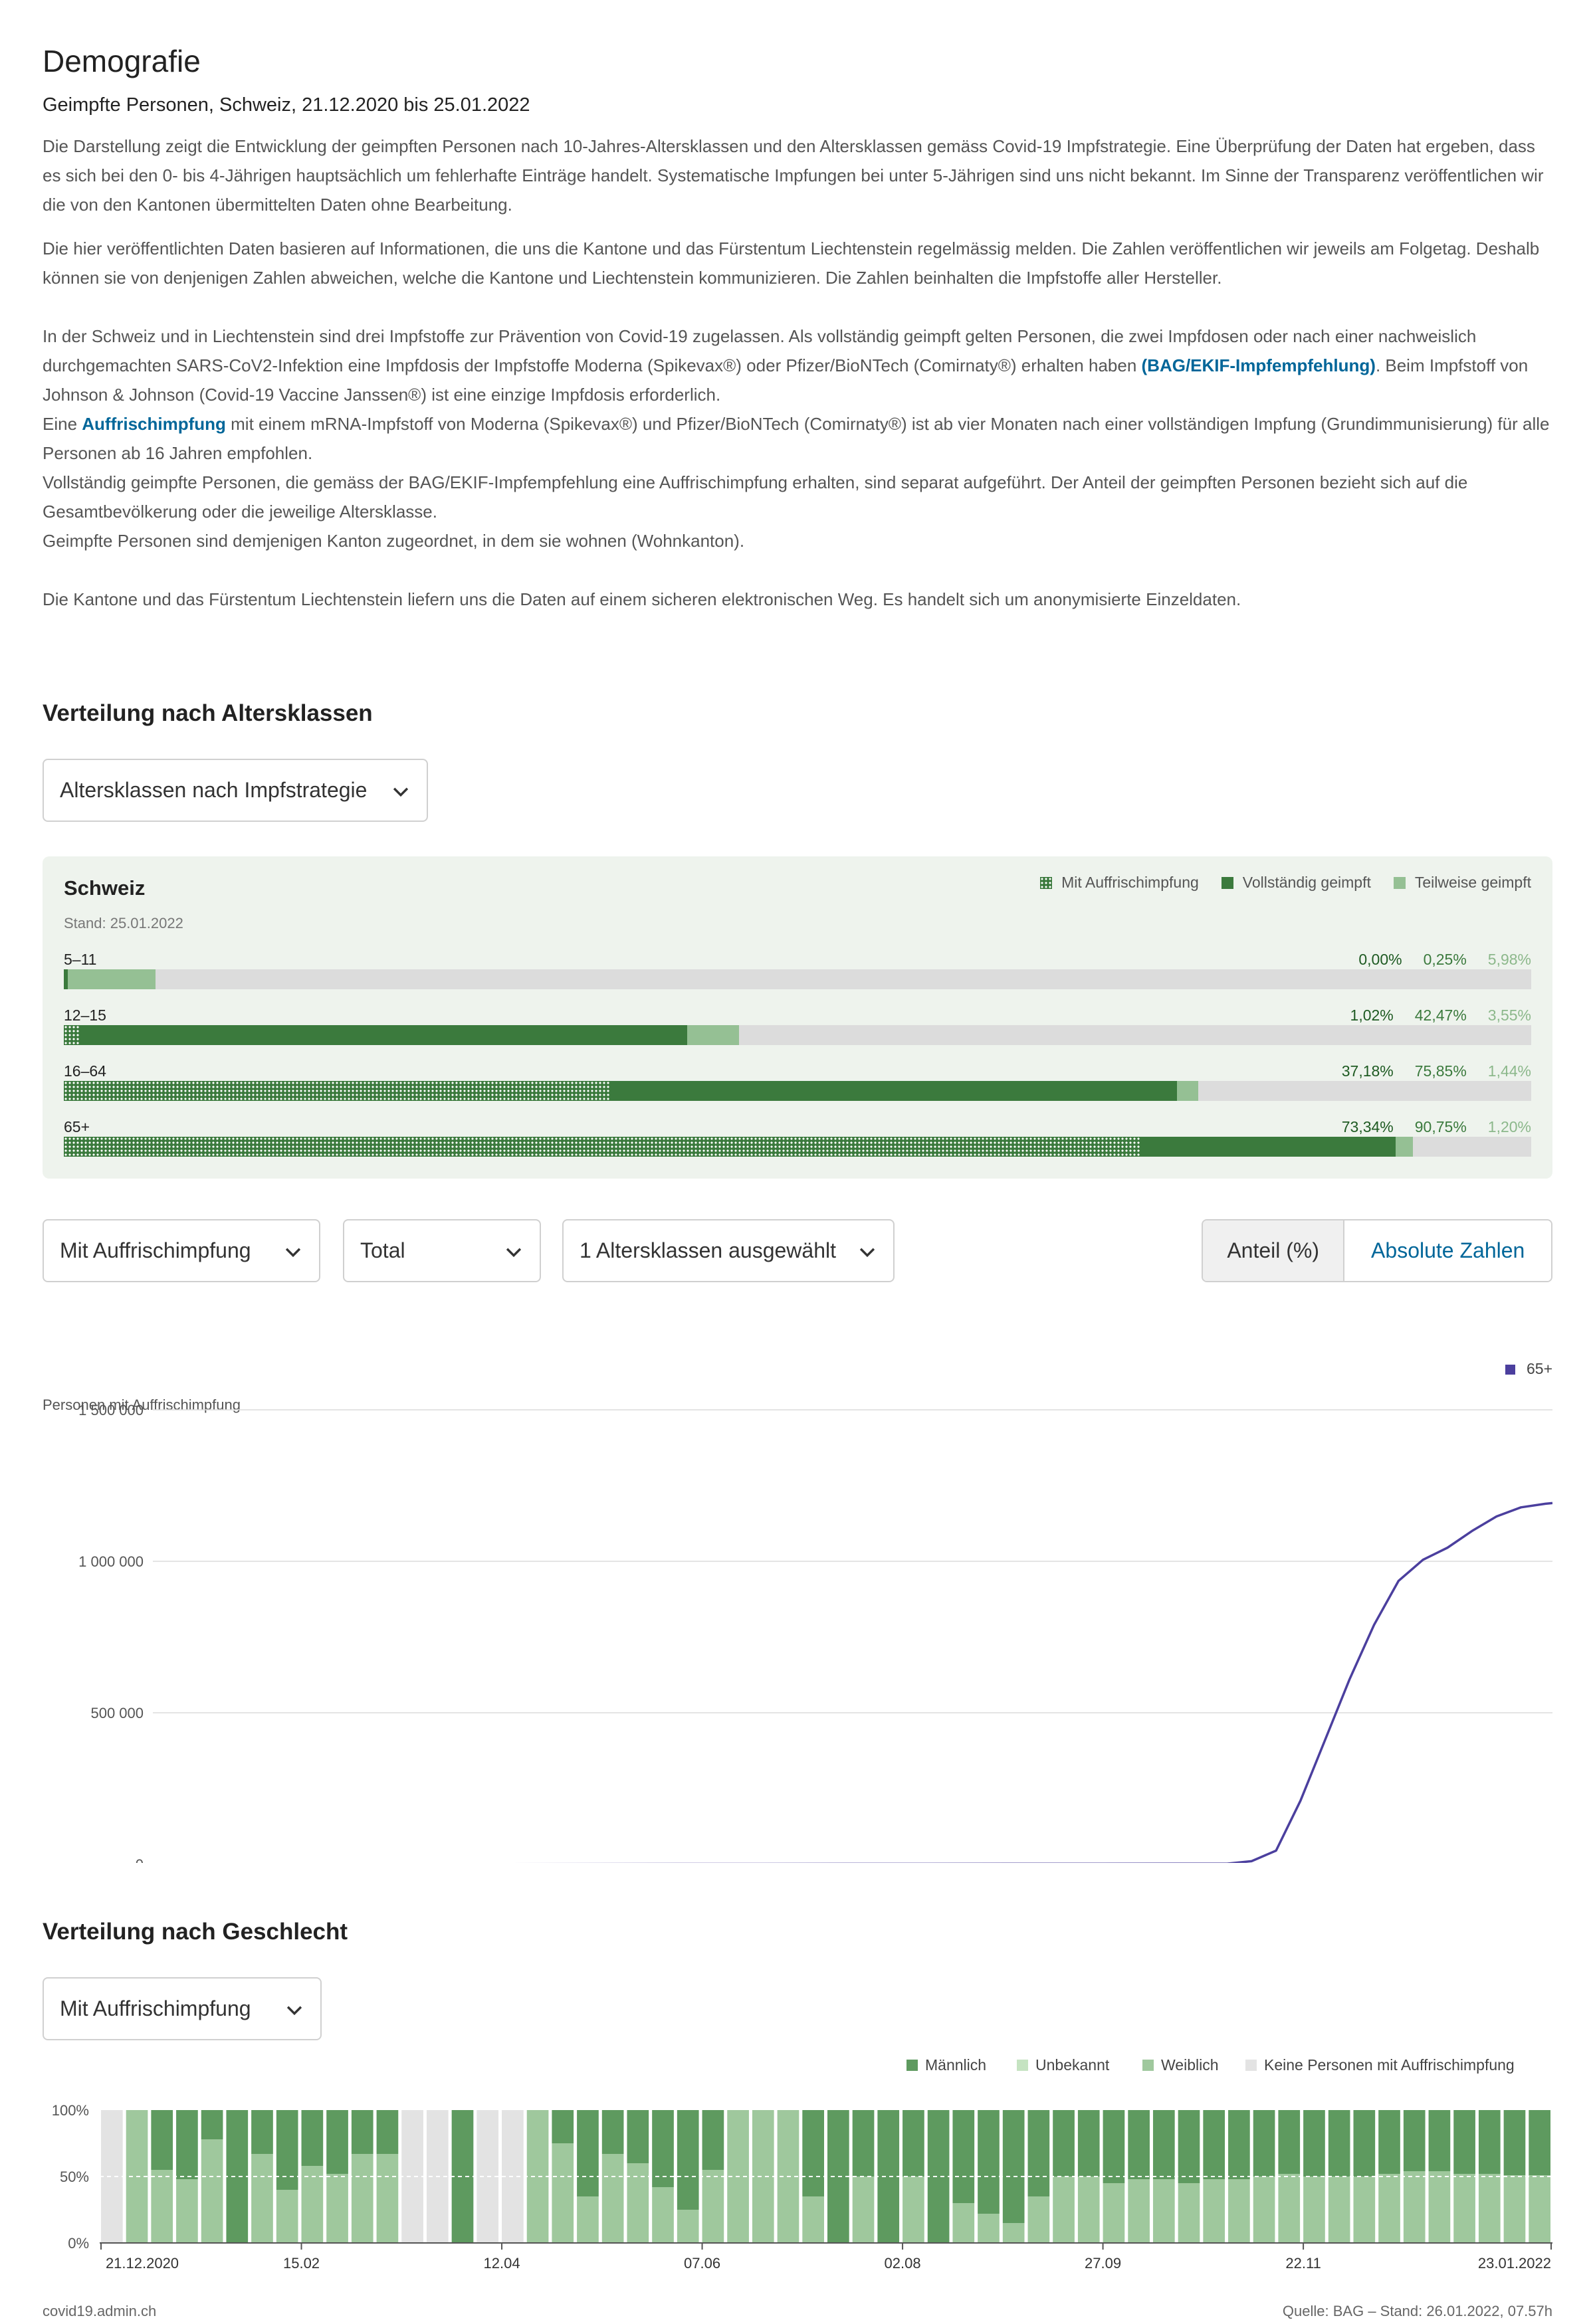  What do you see at coordinates (140, 1860) in the screenshot?
I see `y-tick-label: 0` at bounding box center [140, 1860].